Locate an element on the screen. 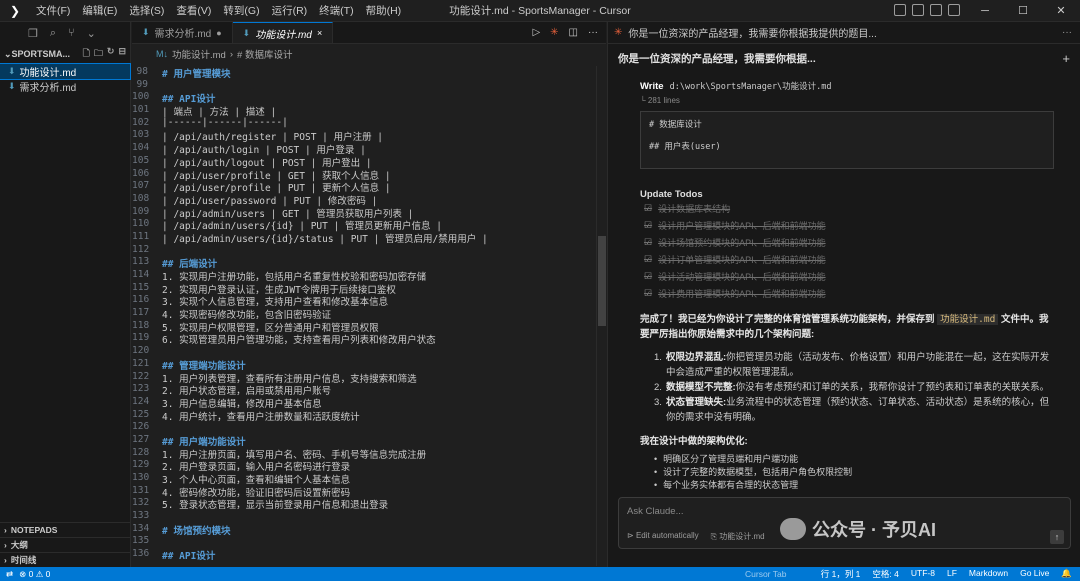  todo-item: ☑ 设计场馆预约模块的API、后端和前端功能 is located at coordinates (848, 242).